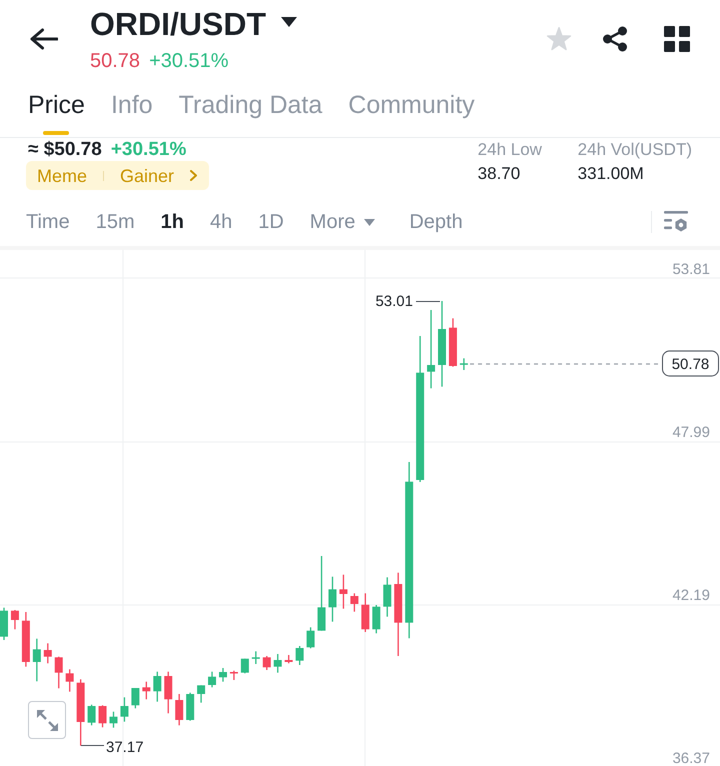 The height and width of the screenshot is (766, 720). I want to click on interval-dropdown: More, so click(343, 222).